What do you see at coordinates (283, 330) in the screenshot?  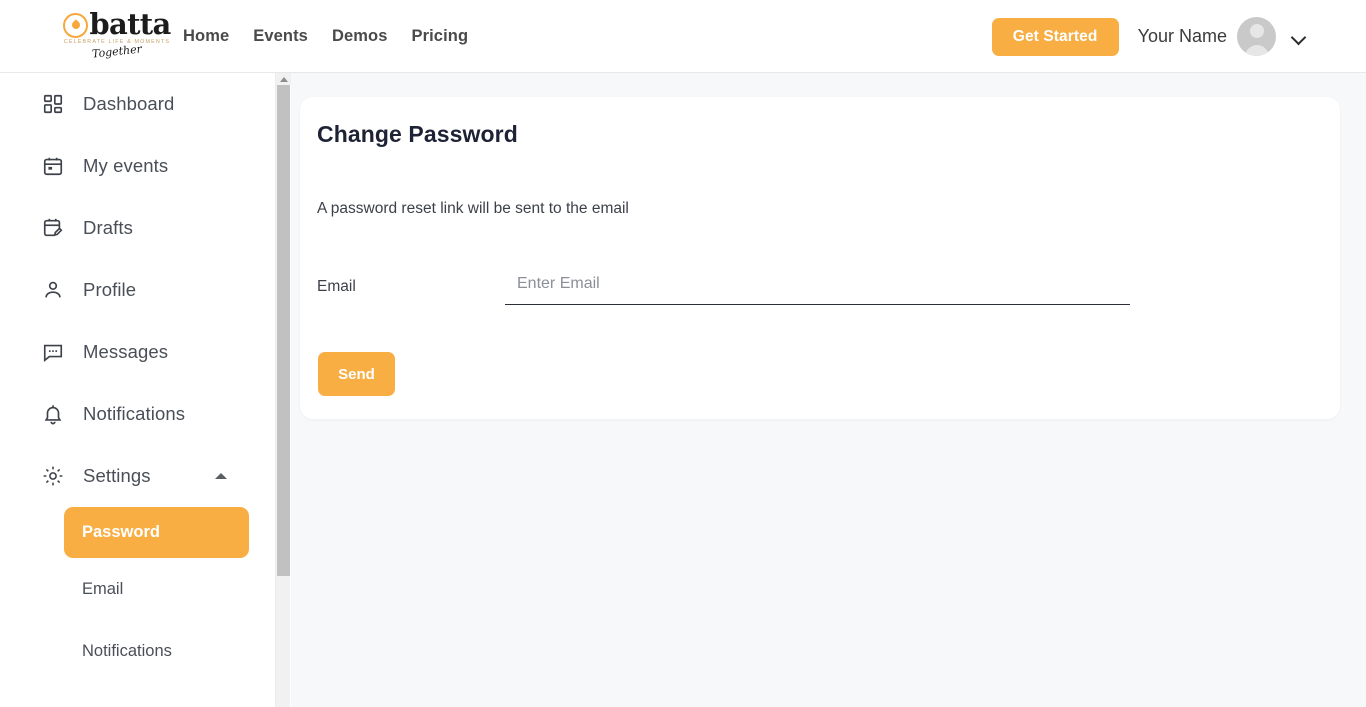 I see `scrollbar-thumb` at bounding box center [283, 330].